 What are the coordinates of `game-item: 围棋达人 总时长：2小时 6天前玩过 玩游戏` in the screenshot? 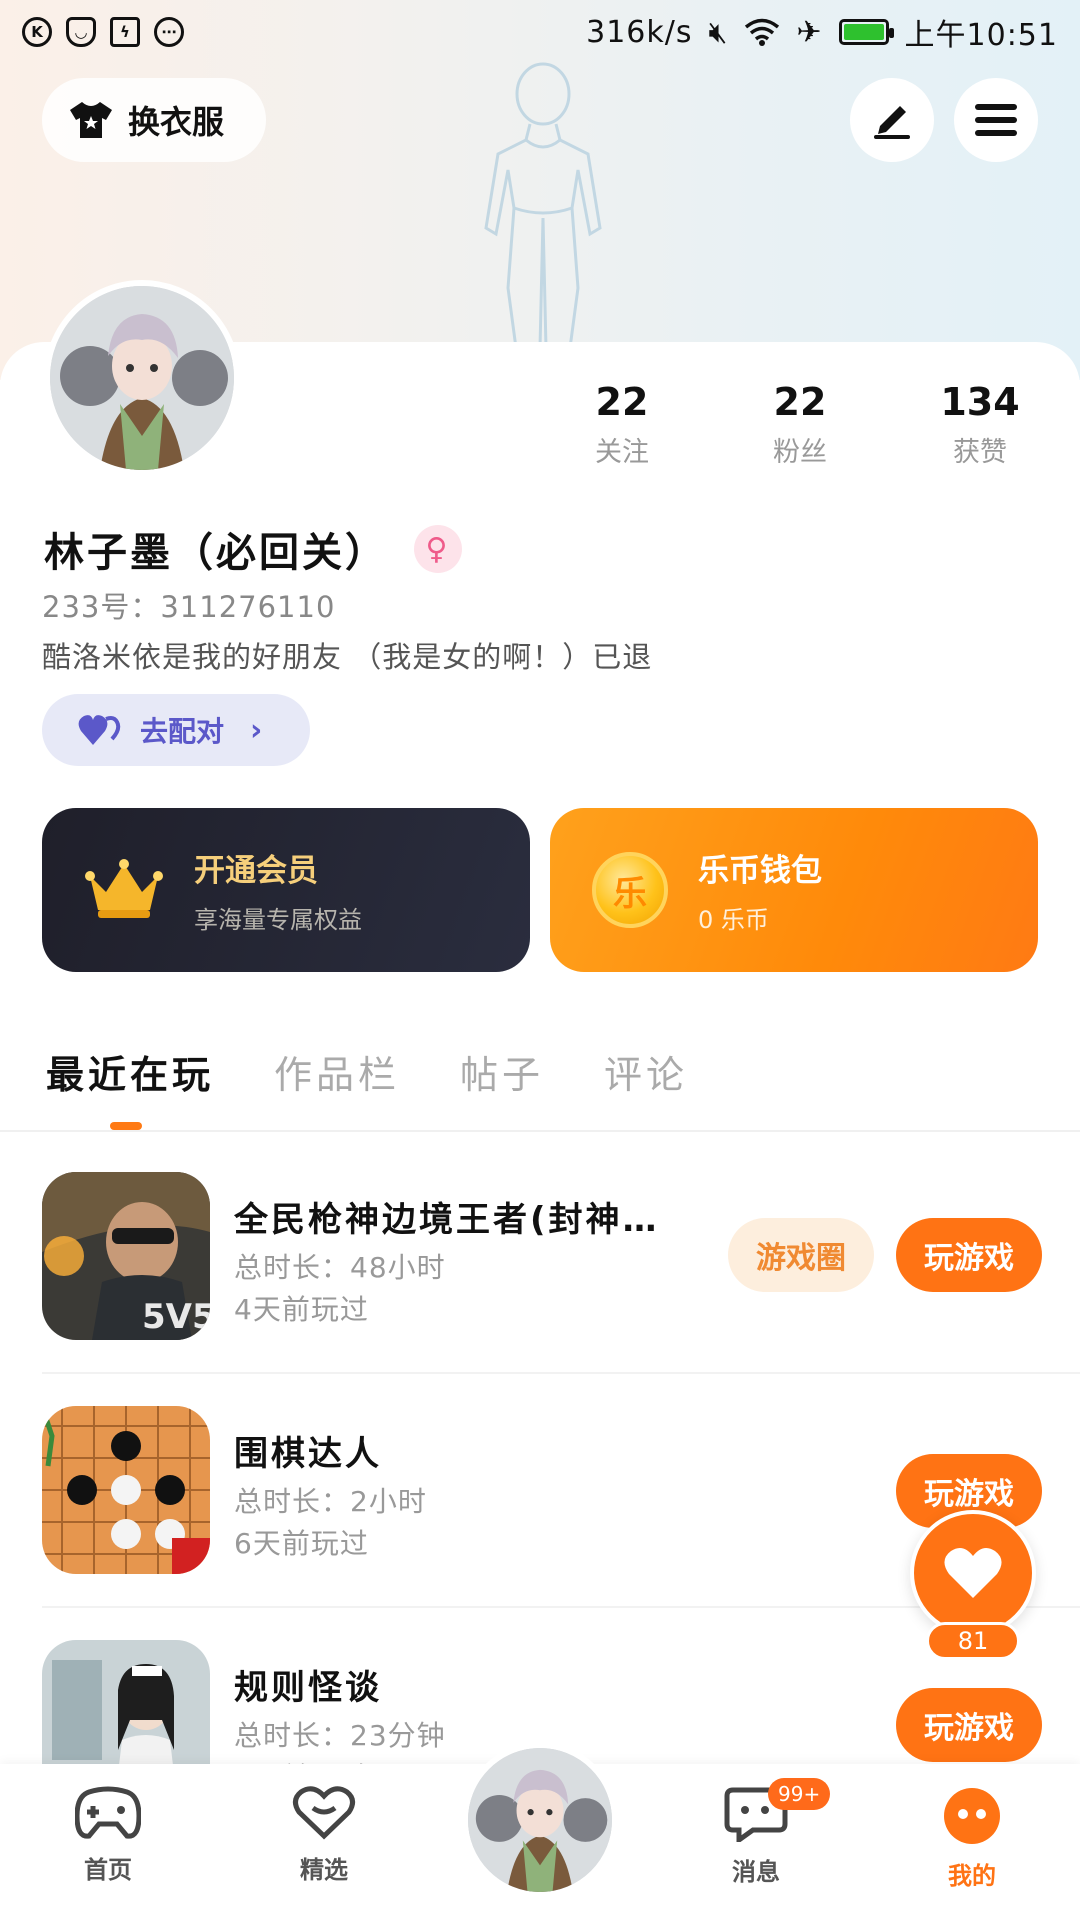 It's located at (542, 1496).